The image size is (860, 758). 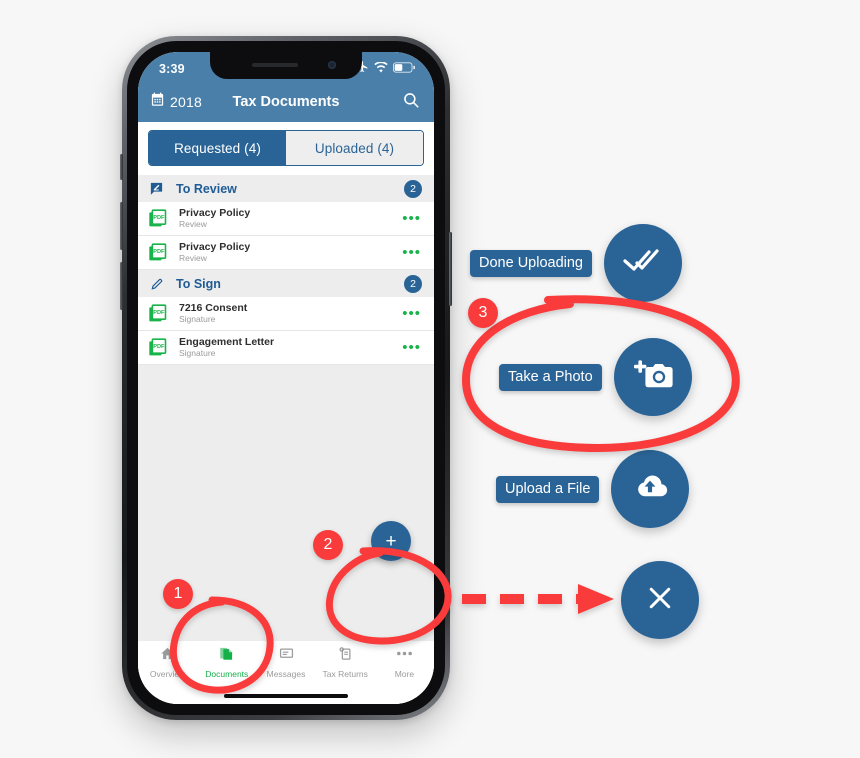 I want to click on action-take-a-photo: Take a Photo, so click(x=595, y=377).